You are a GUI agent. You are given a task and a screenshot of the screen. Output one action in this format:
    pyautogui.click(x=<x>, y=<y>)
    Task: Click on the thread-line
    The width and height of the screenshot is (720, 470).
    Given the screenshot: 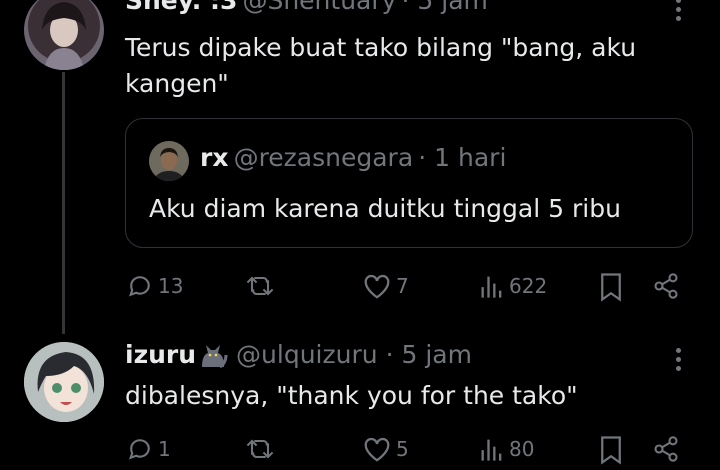 What is the action you would take?
    pyautogui.click(x=63, y=203)
    